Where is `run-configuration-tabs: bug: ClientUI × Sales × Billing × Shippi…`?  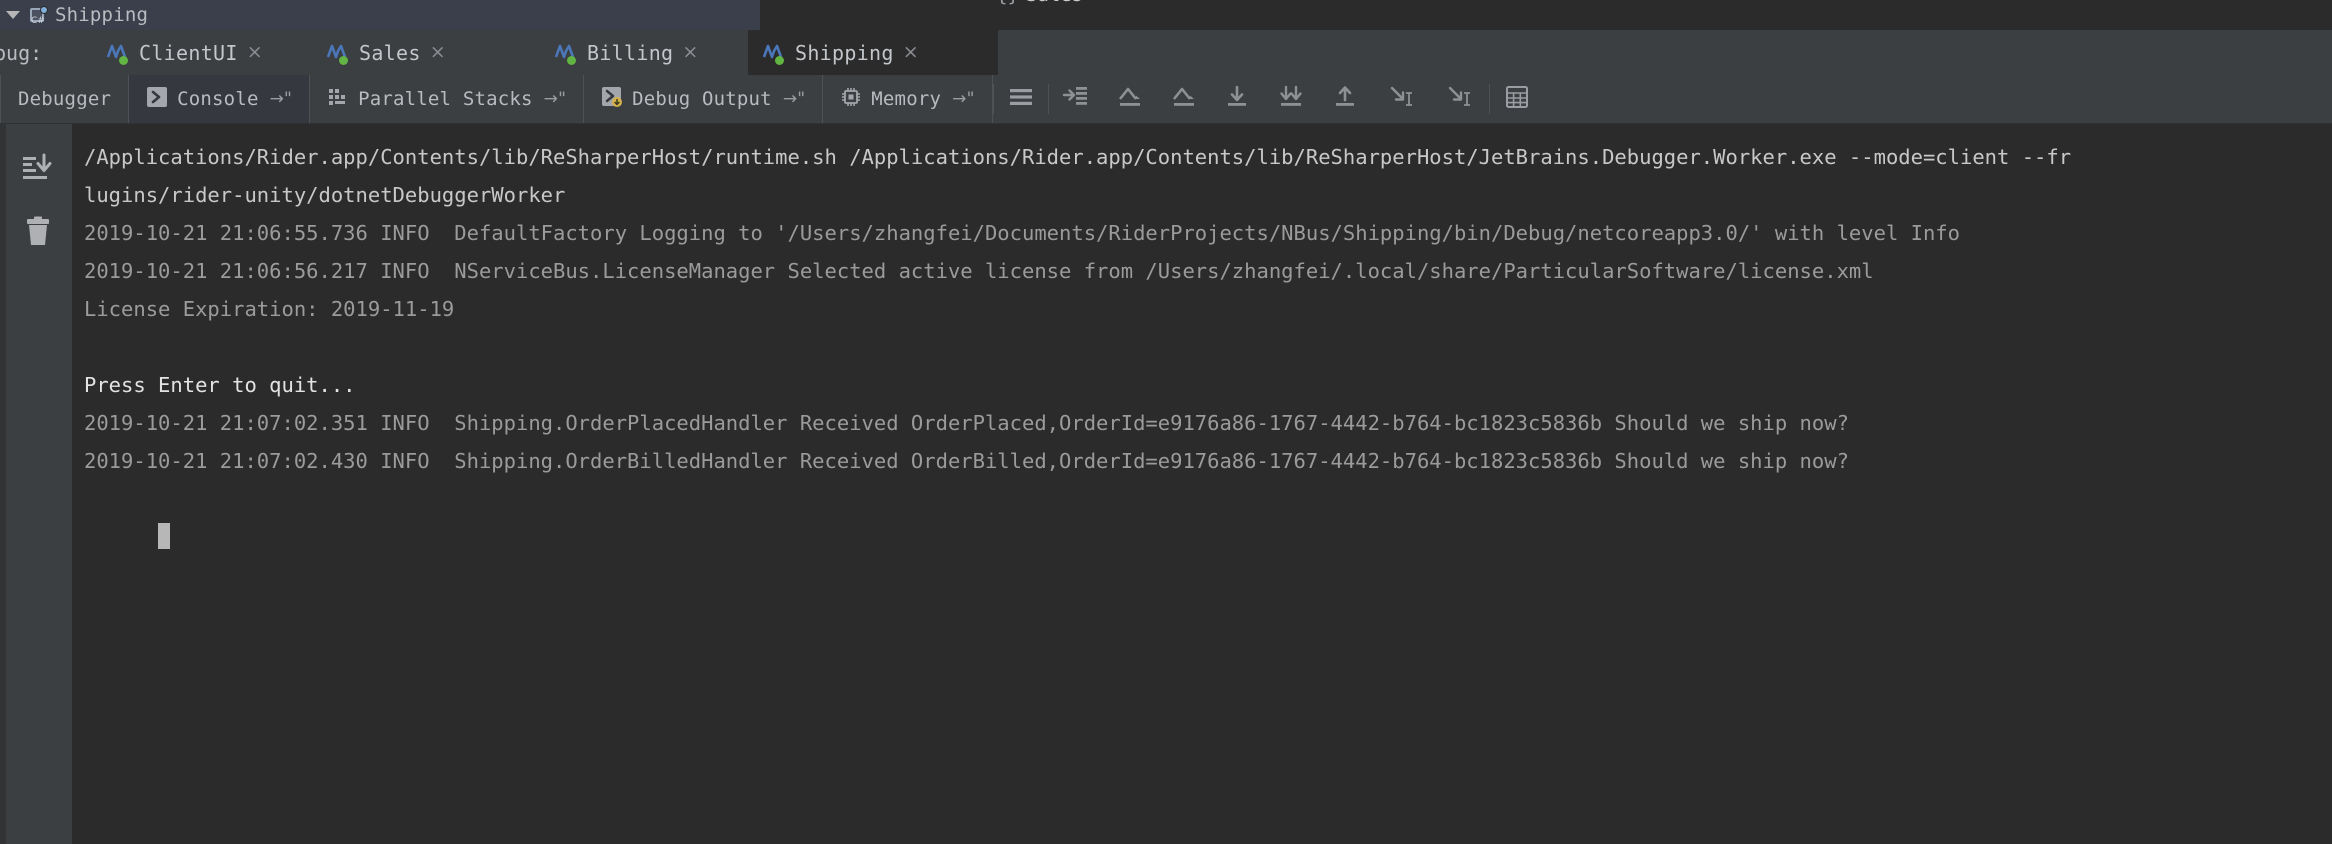 run-configuration-tabs: bug: ClientUI × Sales × Billing × Shippi… is located at coordinates (1166, 52).